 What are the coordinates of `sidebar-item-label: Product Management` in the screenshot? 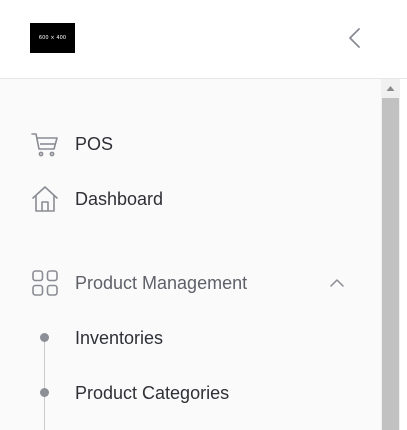 It's located at (161, 282).